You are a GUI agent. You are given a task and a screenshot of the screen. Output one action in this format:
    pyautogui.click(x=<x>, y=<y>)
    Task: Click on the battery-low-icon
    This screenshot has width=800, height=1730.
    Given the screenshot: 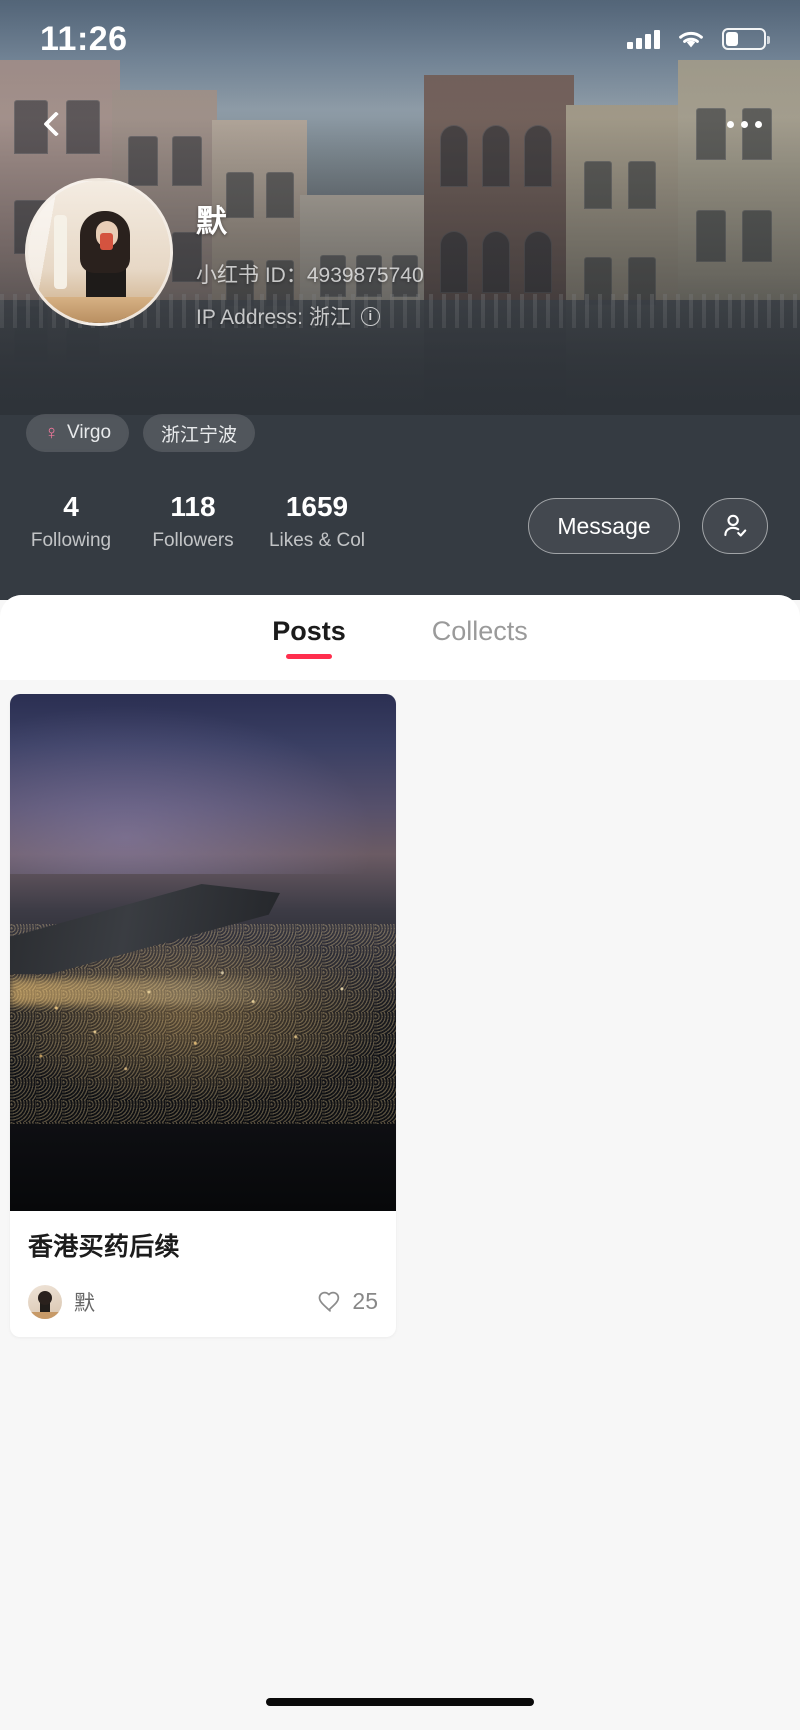 What is the action you would take?
    pyautogui.click(x=746, y=39)
    